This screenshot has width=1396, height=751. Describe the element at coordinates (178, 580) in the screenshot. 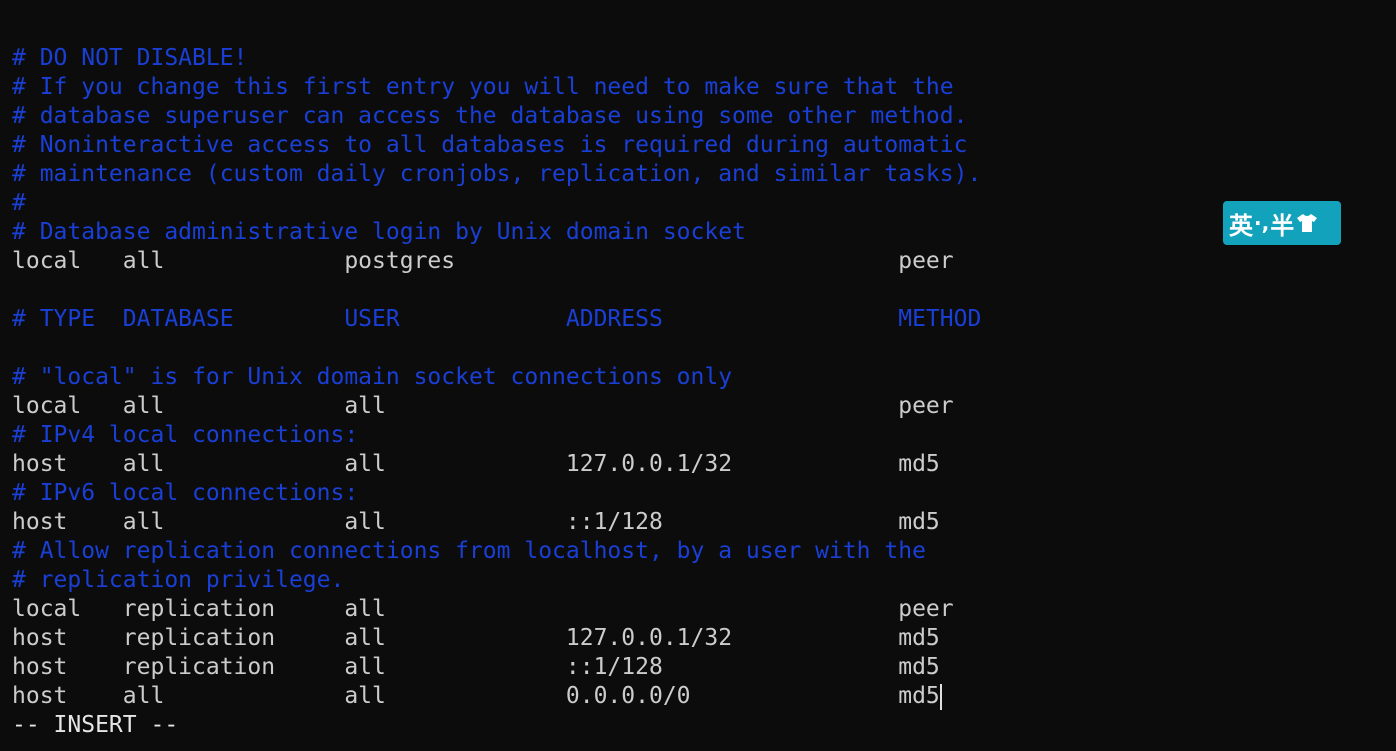

I see `buffer-line: # replication privilege.` at that location.